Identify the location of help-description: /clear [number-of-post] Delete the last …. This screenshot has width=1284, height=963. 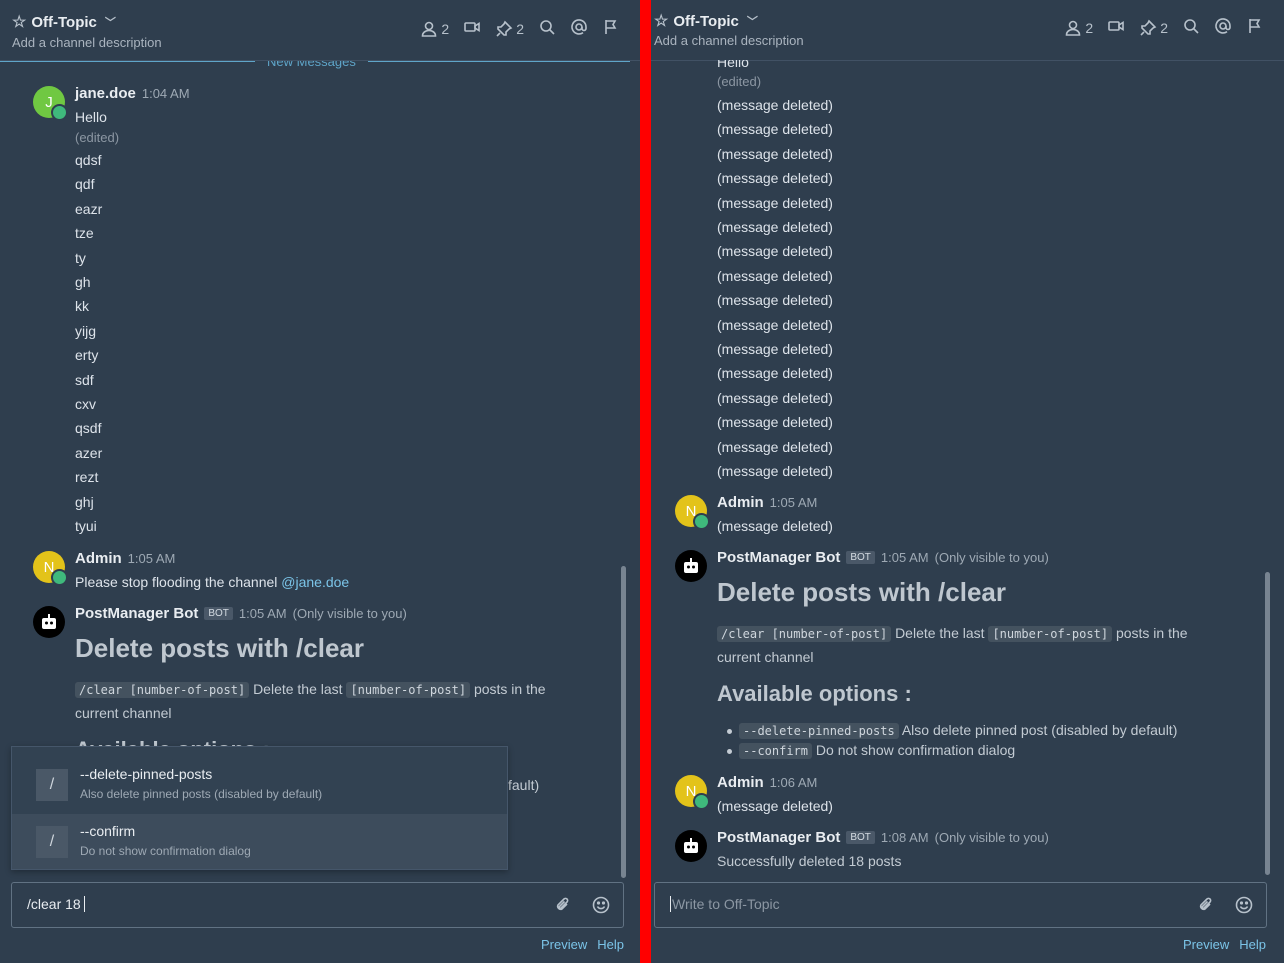
(952, 645).